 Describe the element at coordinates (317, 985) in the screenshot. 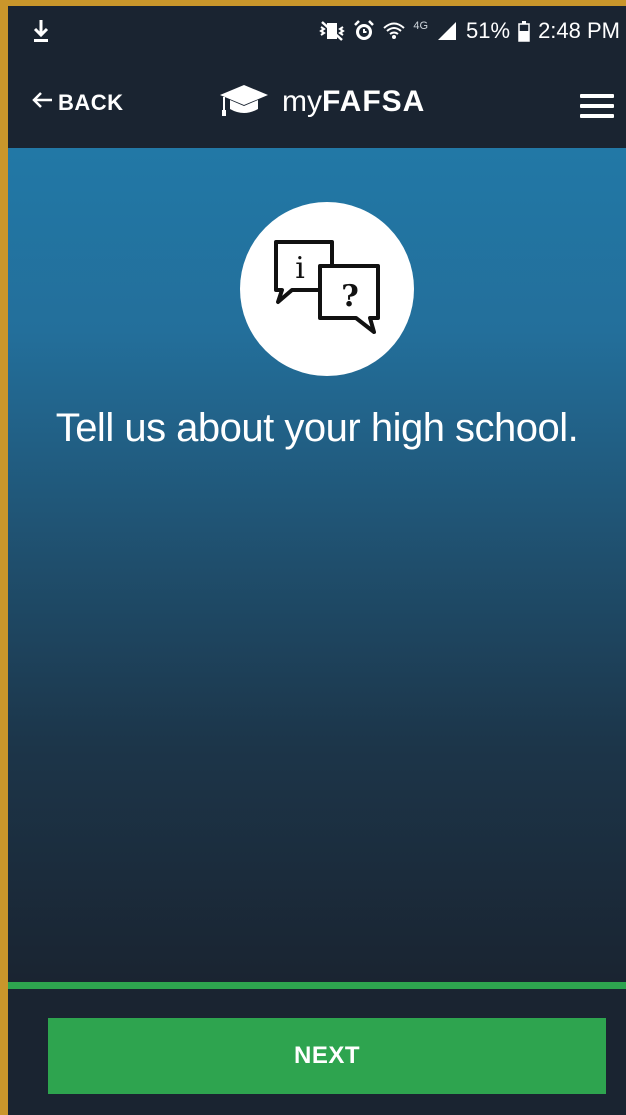

I see `progress-bar` at that location.